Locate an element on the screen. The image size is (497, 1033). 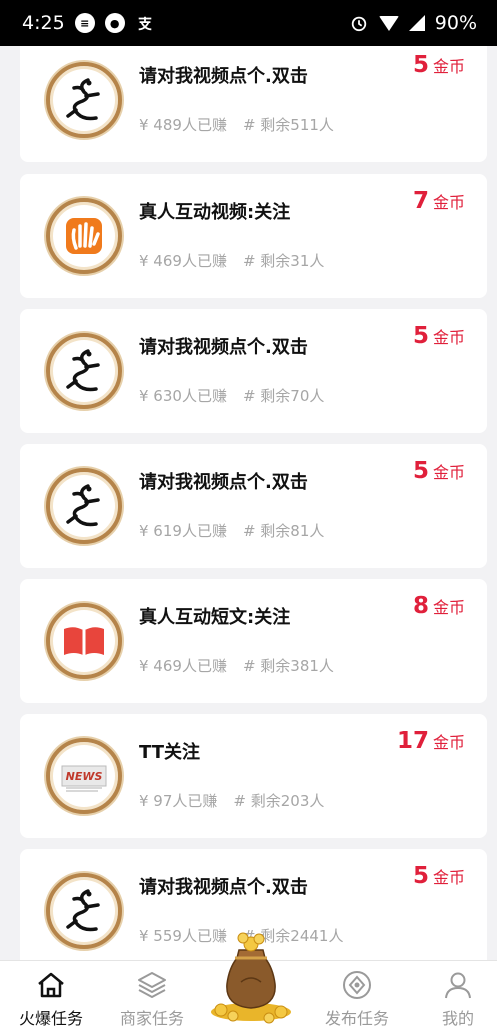
alipay-notification-icon is located at coordinates (145, 23).